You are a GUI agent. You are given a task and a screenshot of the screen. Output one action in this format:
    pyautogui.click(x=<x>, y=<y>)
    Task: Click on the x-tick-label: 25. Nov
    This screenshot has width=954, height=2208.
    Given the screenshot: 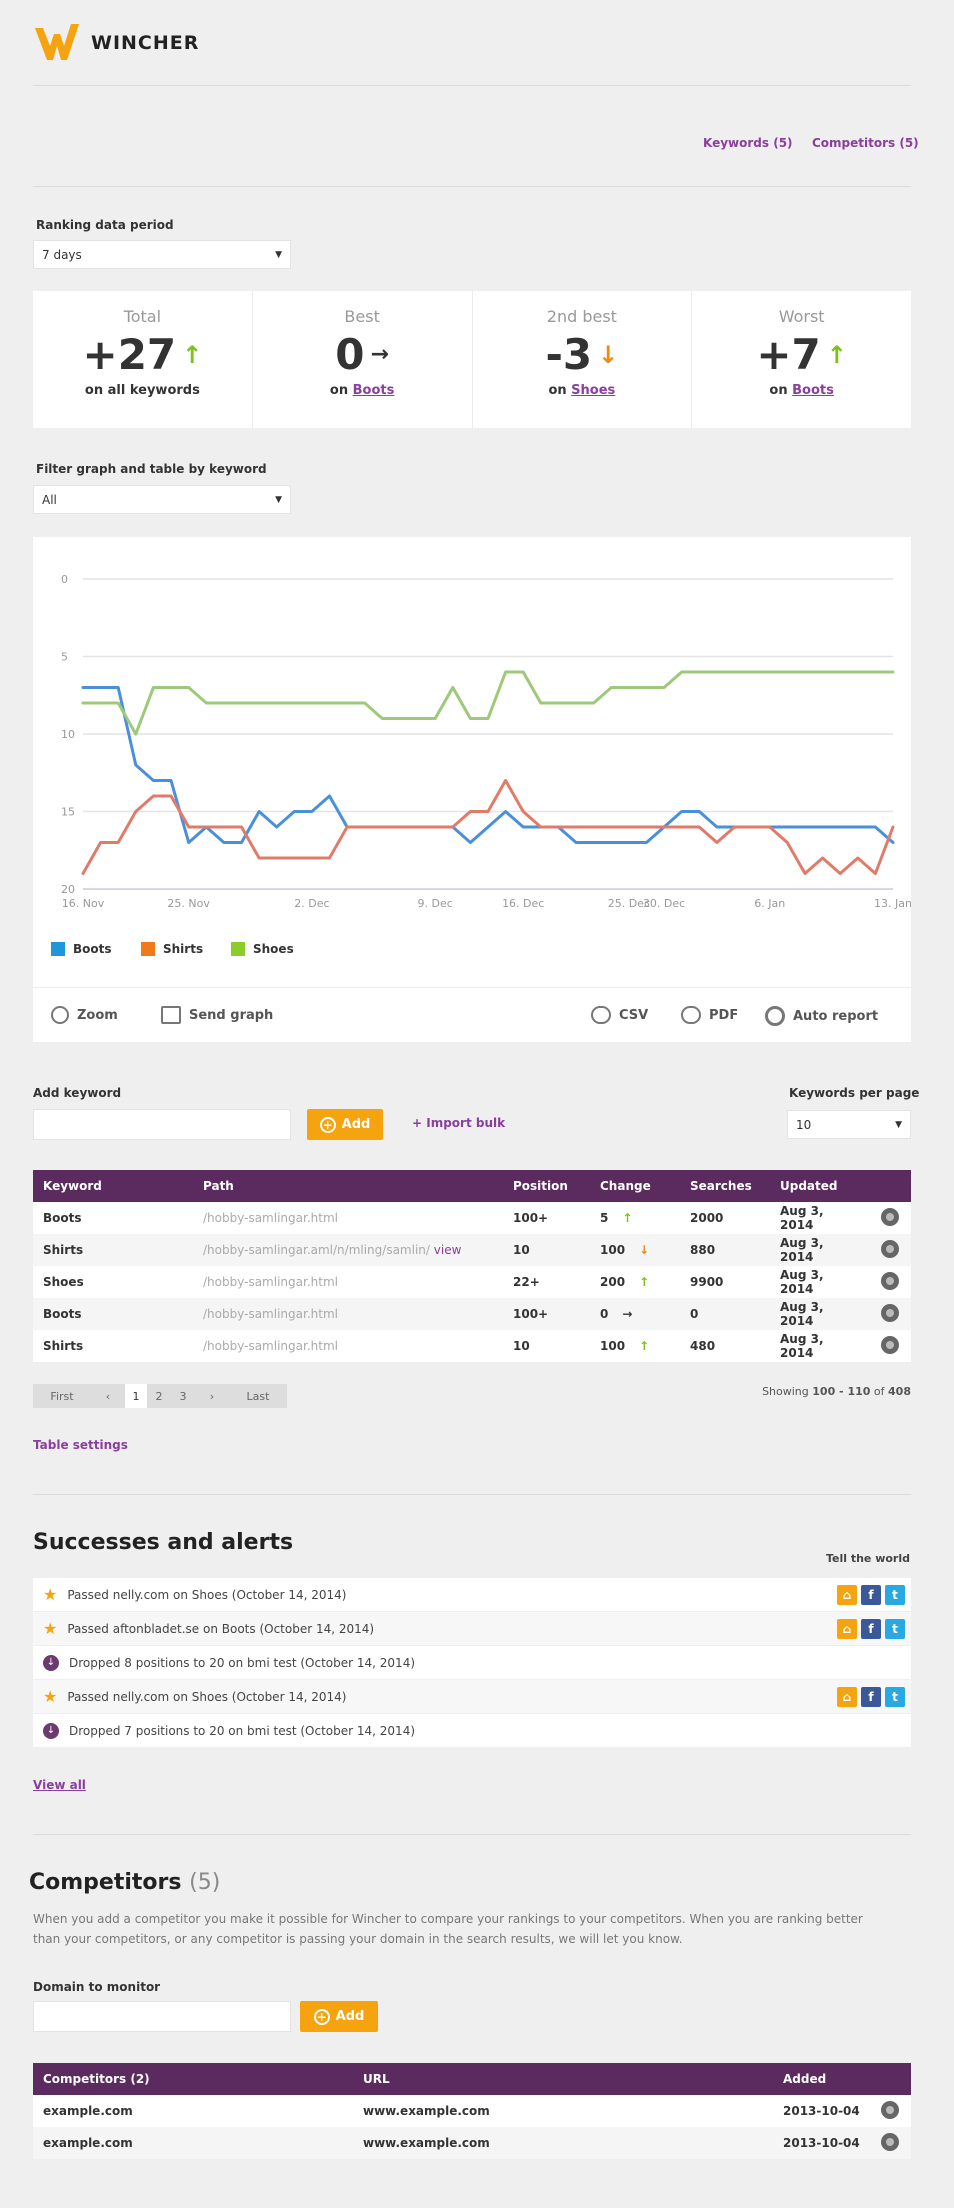 What is the action you would take?
    pyautogui.click(x=188, y=903)
    